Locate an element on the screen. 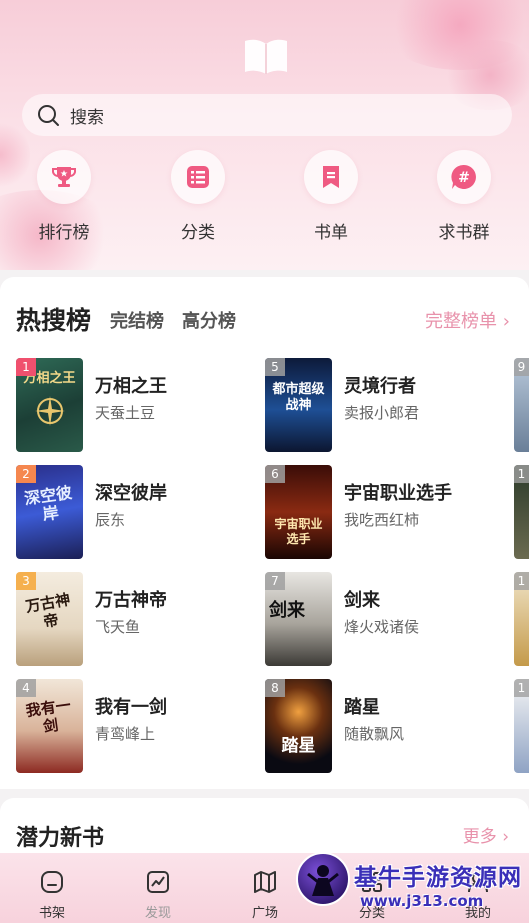  nav-label: 广场 is located at coordinates (264, 913).